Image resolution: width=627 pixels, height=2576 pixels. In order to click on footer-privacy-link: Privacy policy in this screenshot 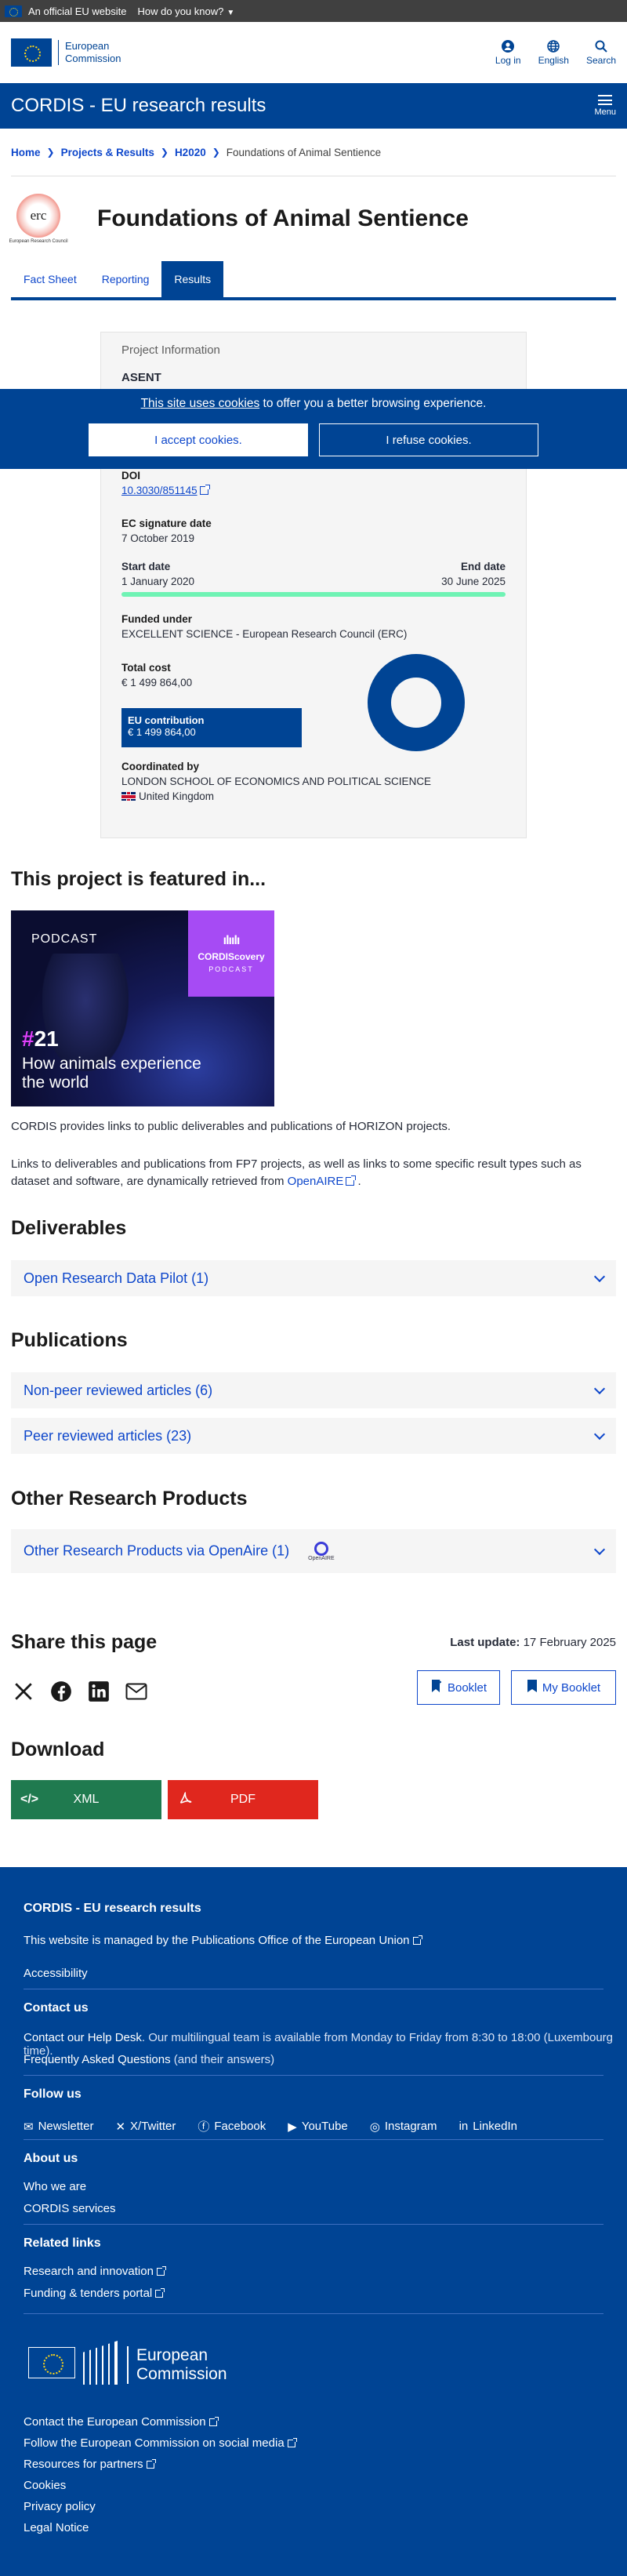, I will do `click(60, 2506)`.